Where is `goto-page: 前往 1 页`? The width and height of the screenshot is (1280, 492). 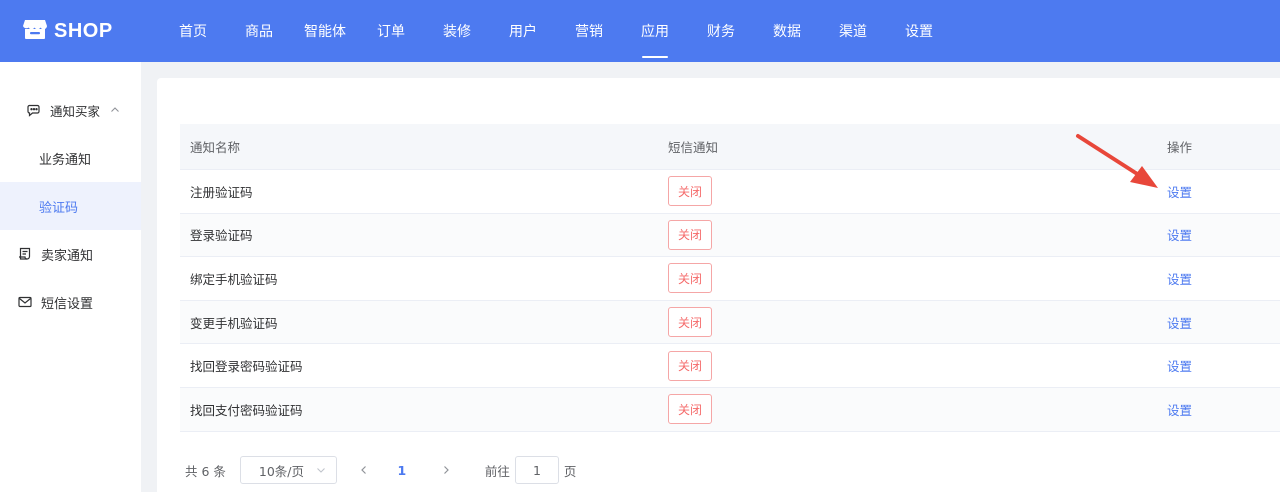
goto-page: 前往 1 页 is located at coordinates (530, 470).